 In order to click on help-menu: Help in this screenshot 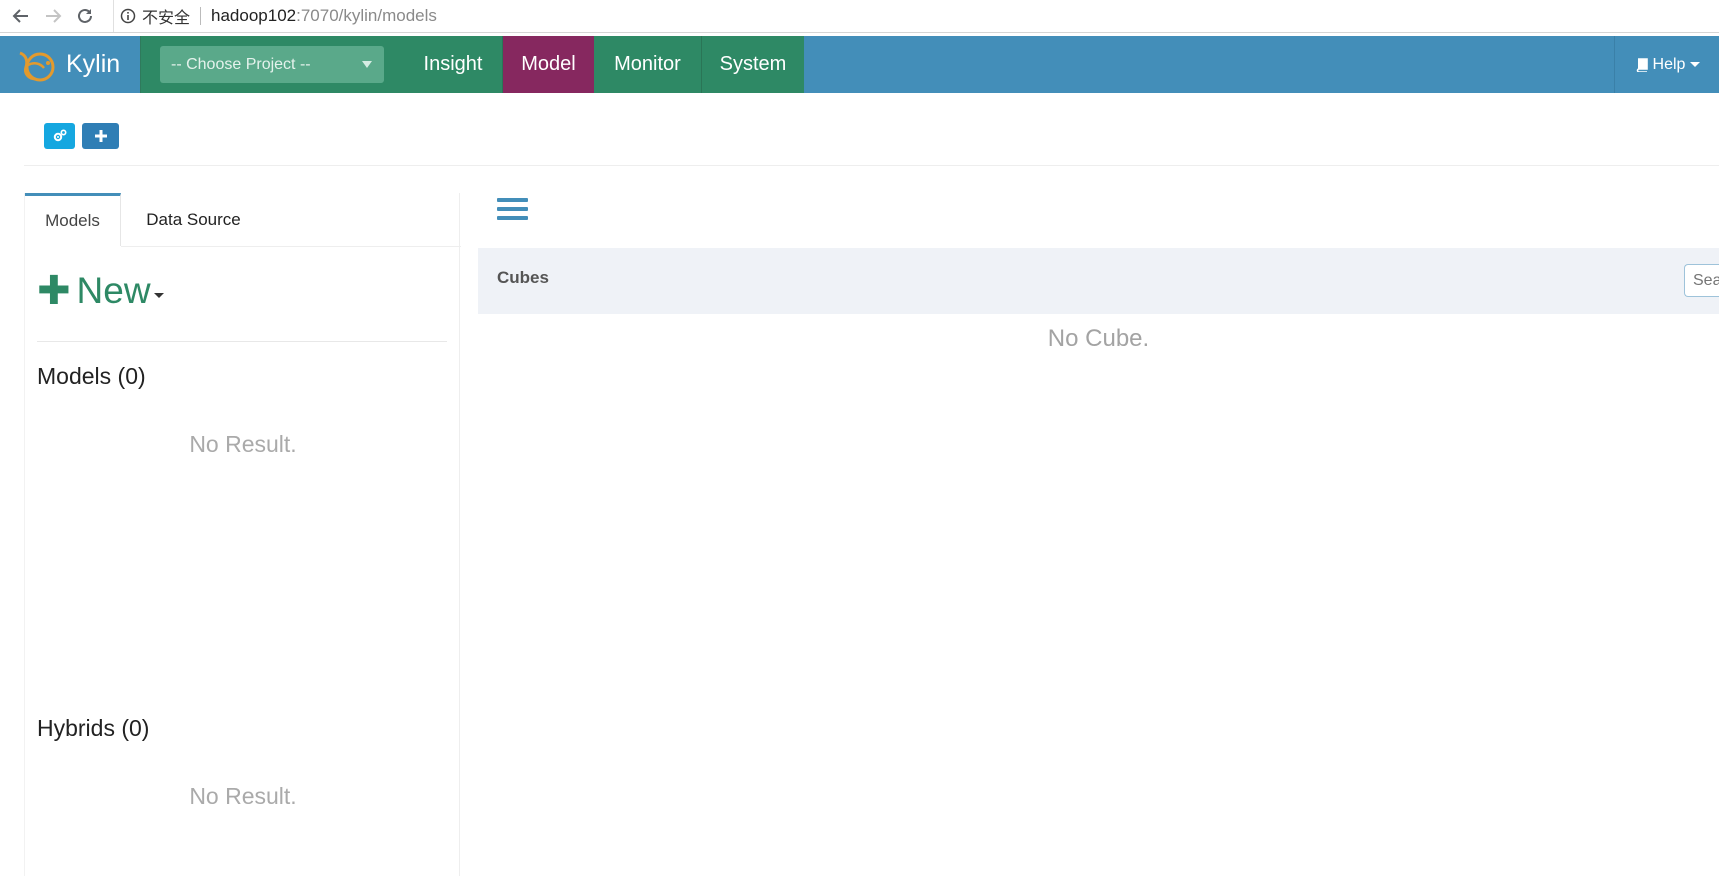, I will do `click(1666, 64)`.